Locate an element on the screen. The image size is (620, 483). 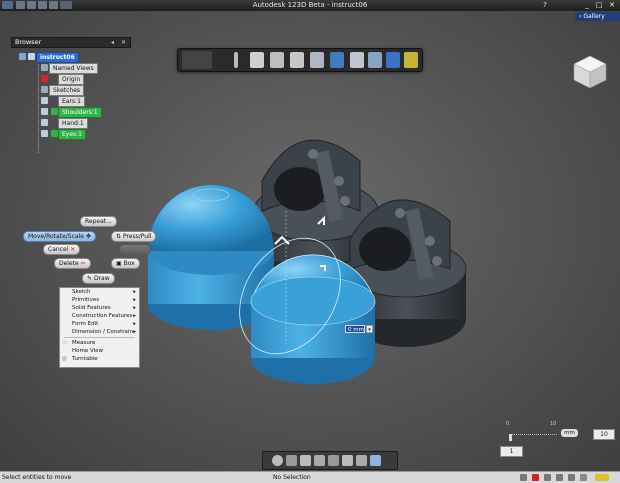
minimize-button: _ is located at coordinates (587, 5).